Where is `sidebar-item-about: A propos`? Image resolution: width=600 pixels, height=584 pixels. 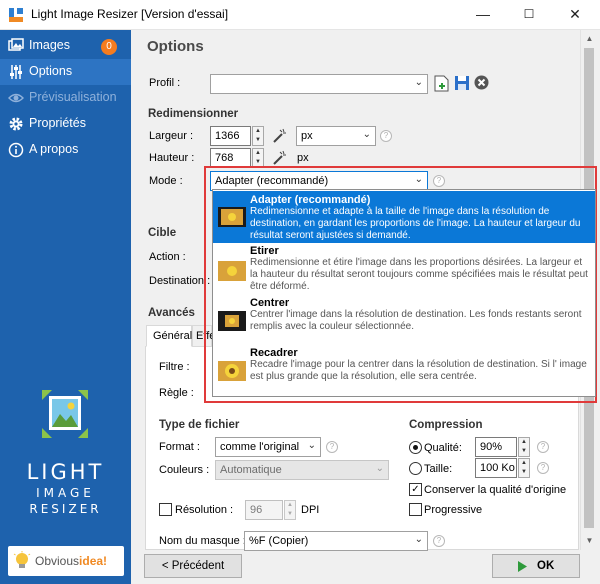 sidebar-item-about: A propos is located at coordinates (65, 150).